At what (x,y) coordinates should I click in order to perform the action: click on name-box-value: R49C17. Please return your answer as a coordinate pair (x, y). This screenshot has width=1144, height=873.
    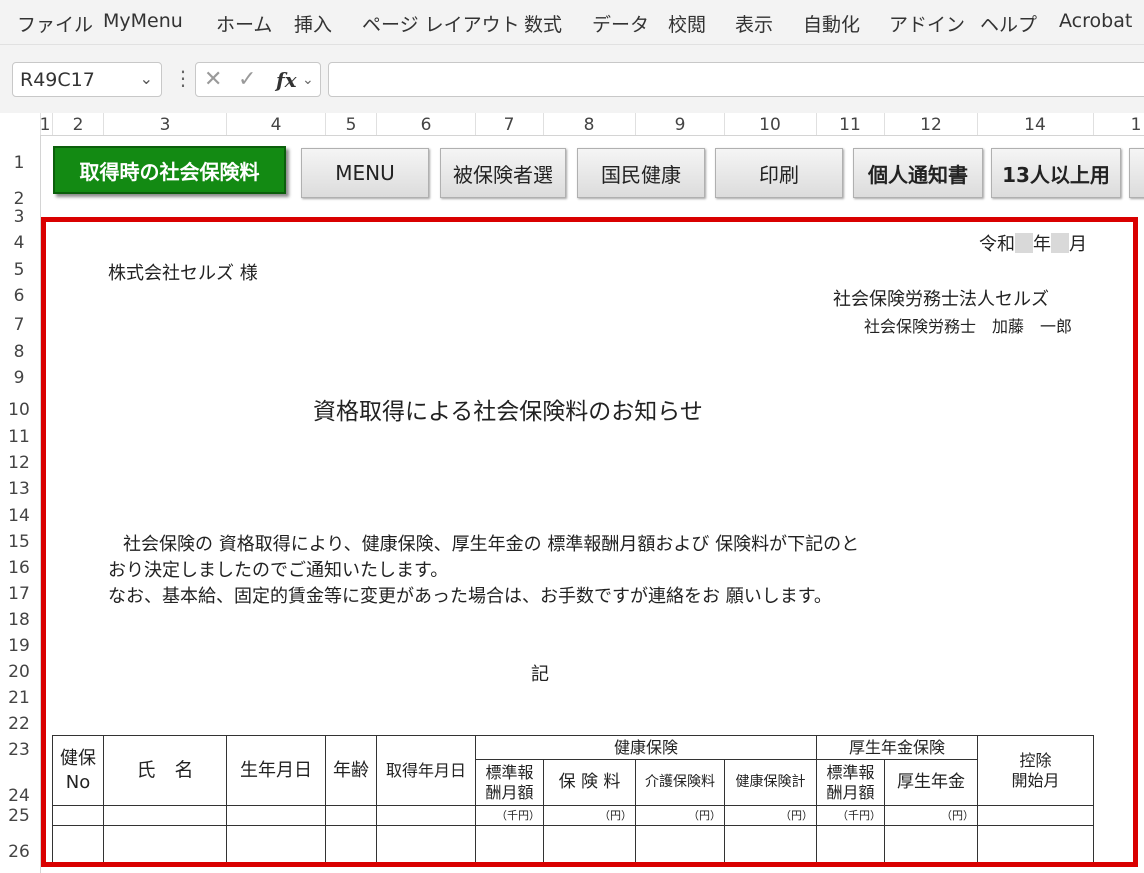
    Looking at the image, I should click on (57, 80).